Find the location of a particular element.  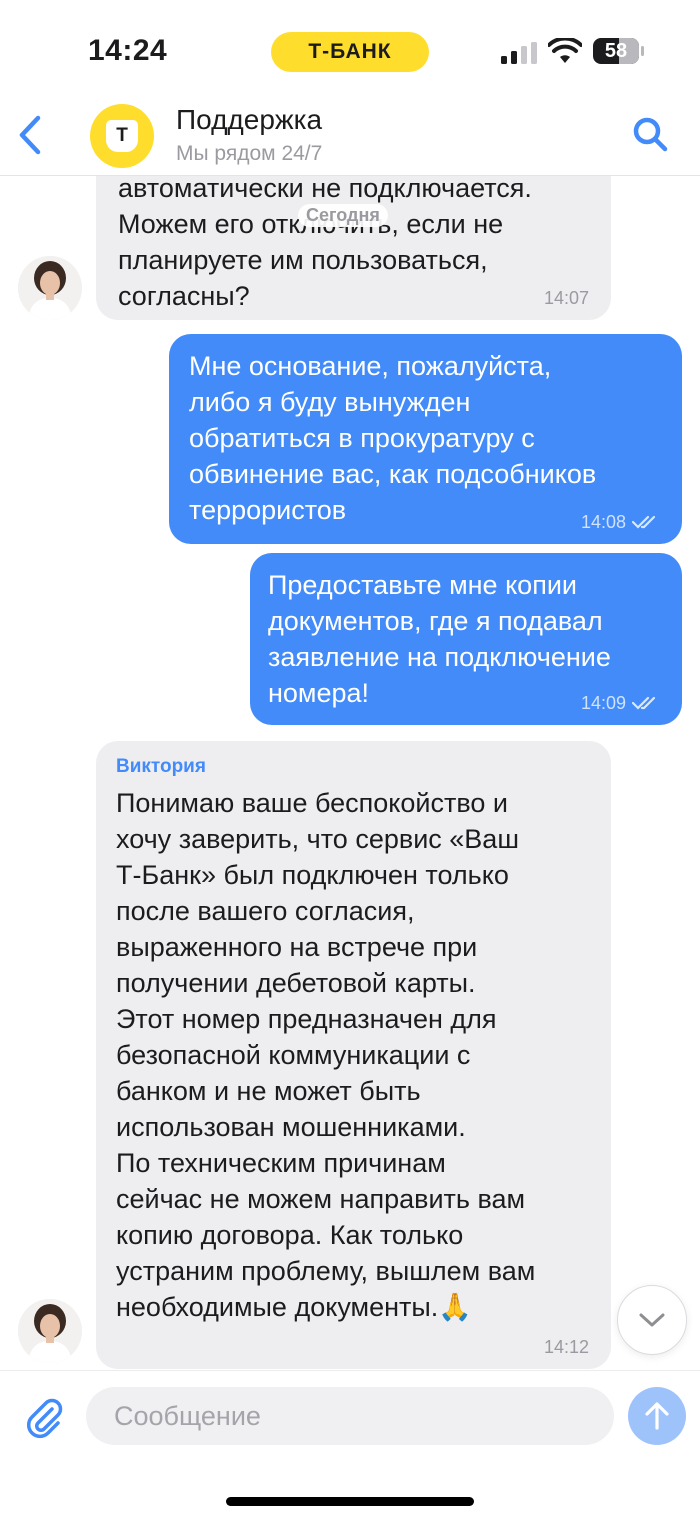

carrier-pill: Т-БАНК is located at coordinates (350, 52).